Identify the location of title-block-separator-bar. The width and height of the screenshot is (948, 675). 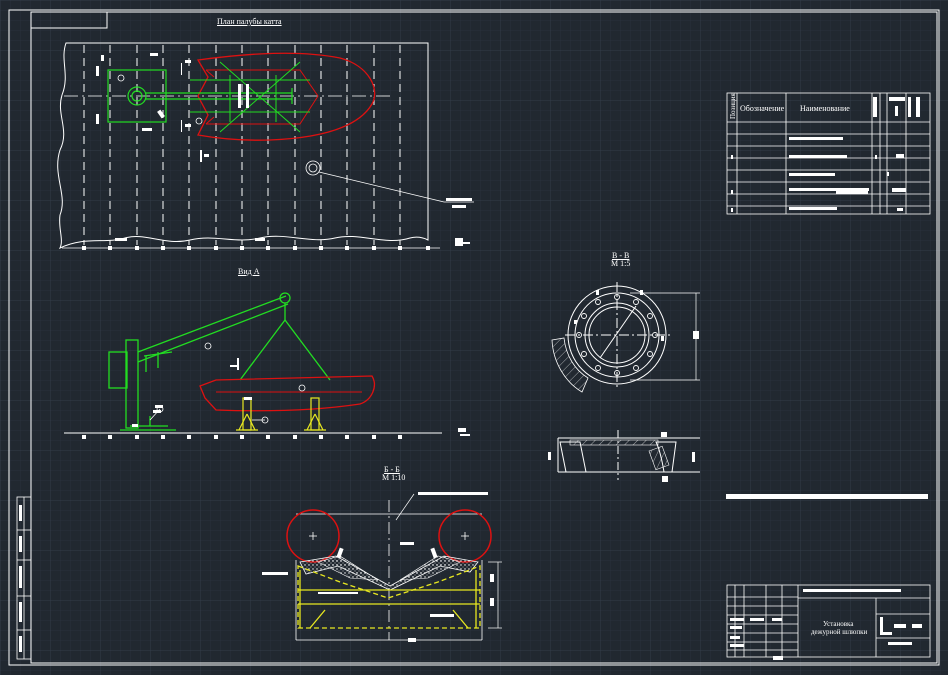
(827, 496).